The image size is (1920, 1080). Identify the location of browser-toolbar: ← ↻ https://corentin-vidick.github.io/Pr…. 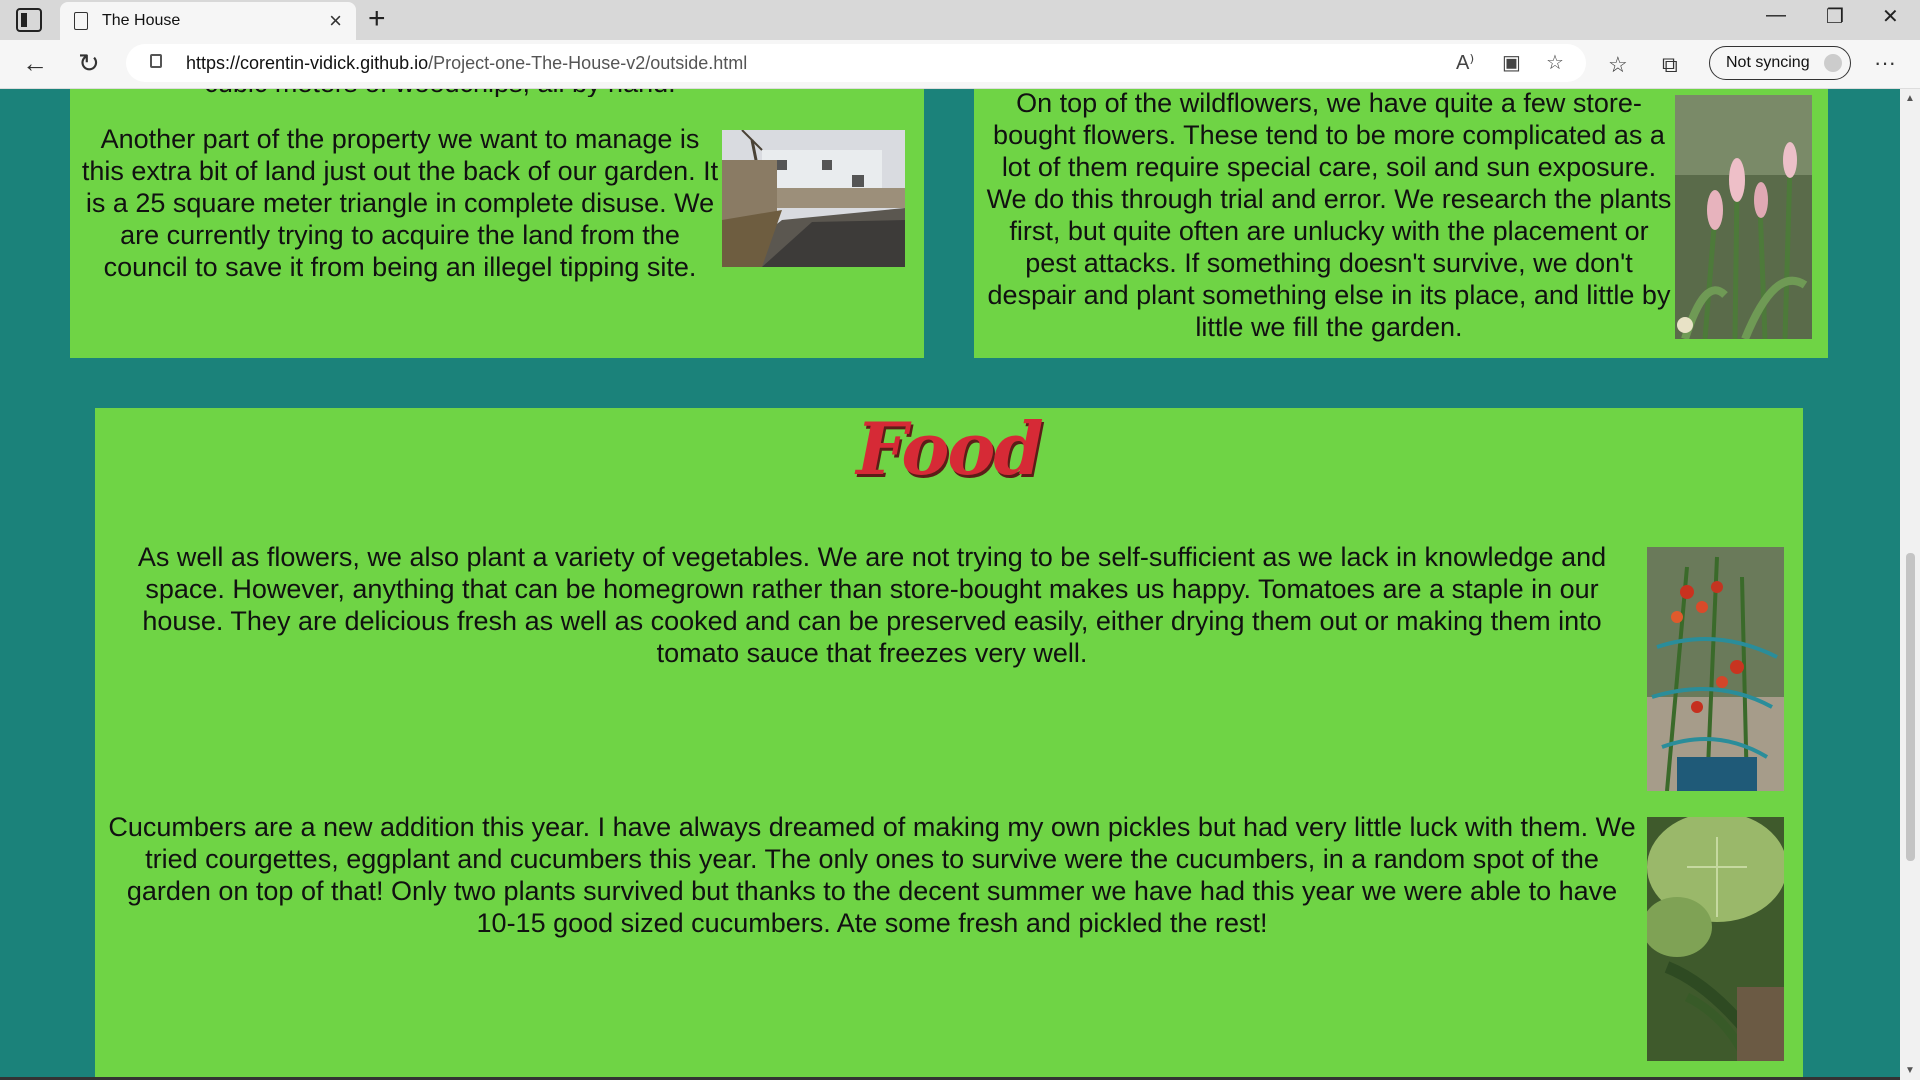
(960, 64).